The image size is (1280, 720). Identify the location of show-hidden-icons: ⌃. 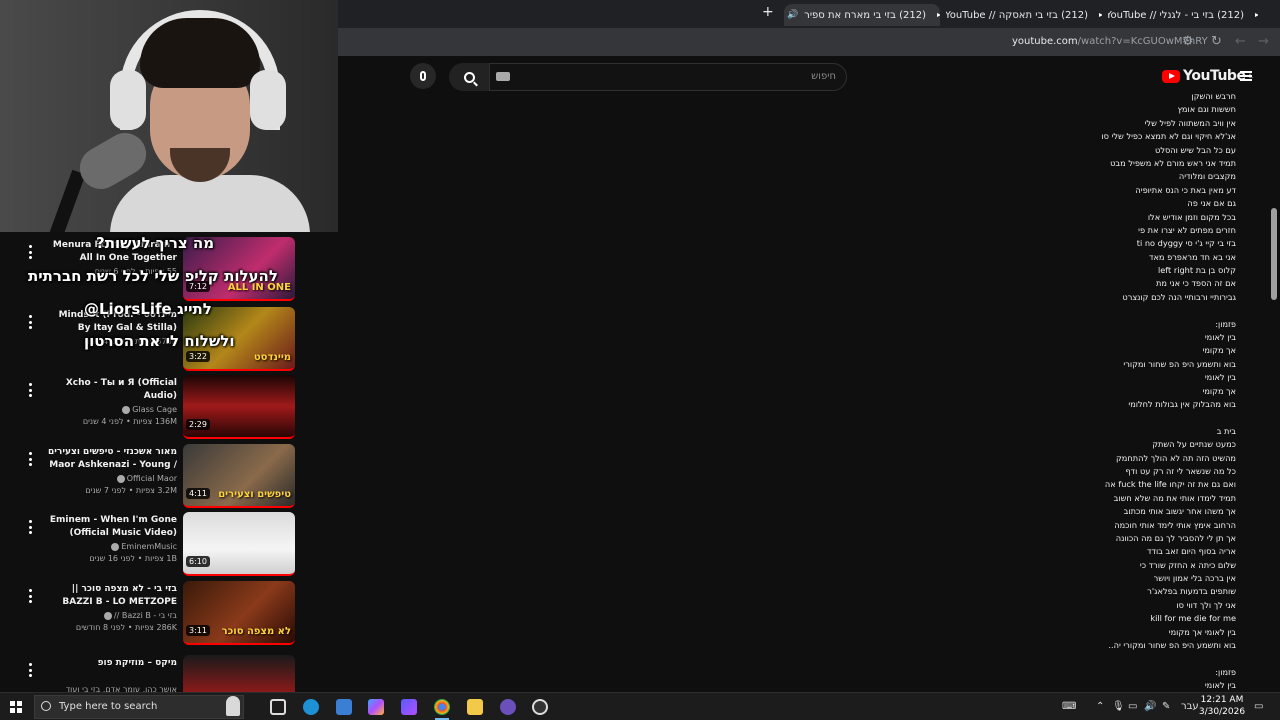
(1100, 706).